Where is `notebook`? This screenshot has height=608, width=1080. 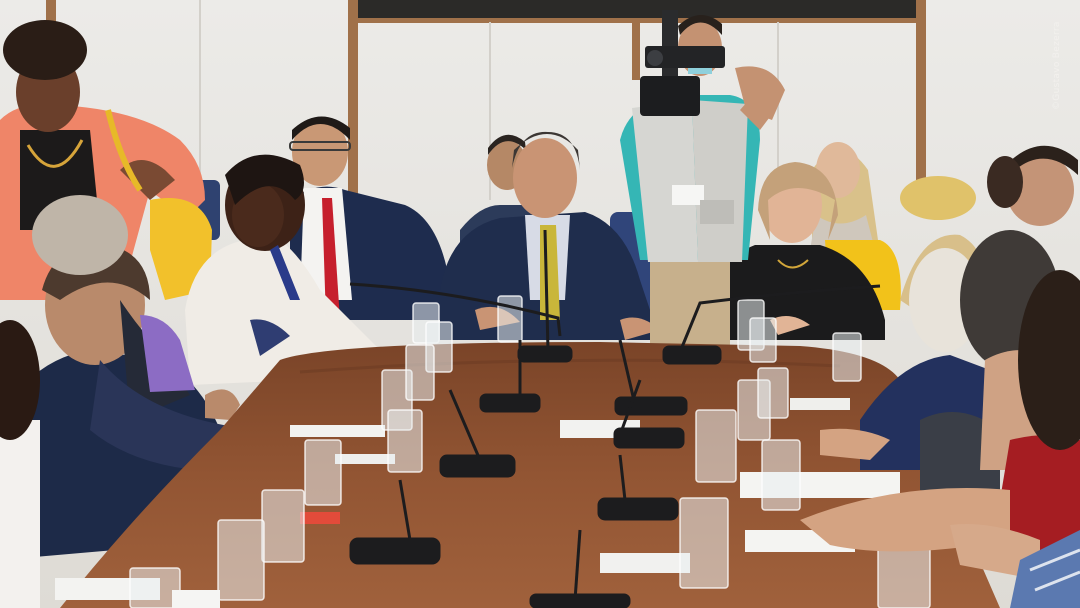 notebook is located at coordinates (320, 518).